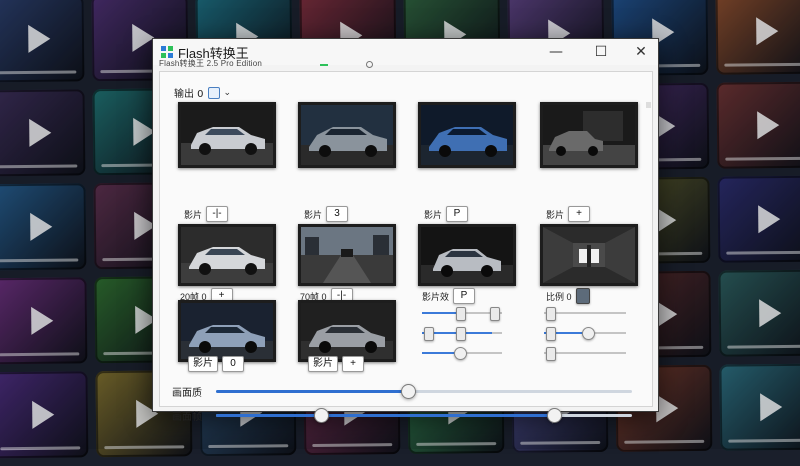 The image size is (800, 466). What do you see at coordinates (213, 92) in the screenshot?
I see `output-checkbox` at bounding box center [213, 92].